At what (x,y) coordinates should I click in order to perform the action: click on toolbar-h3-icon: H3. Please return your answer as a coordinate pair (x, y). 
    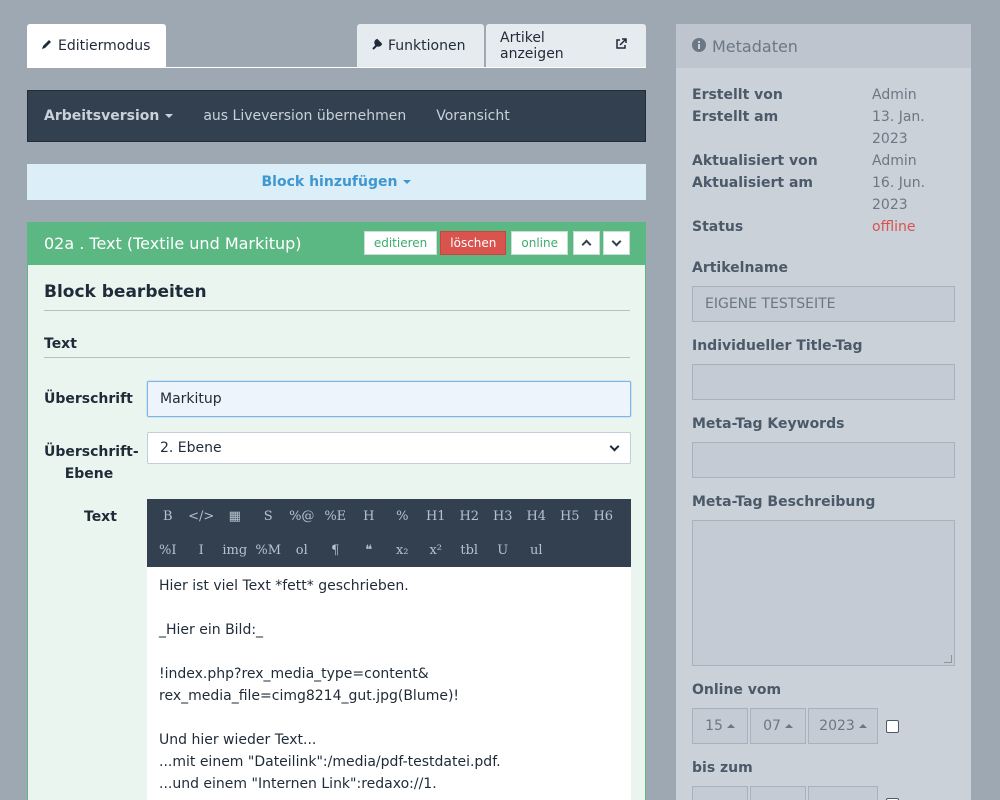
    Looking at the image, I should click on (503, 516).